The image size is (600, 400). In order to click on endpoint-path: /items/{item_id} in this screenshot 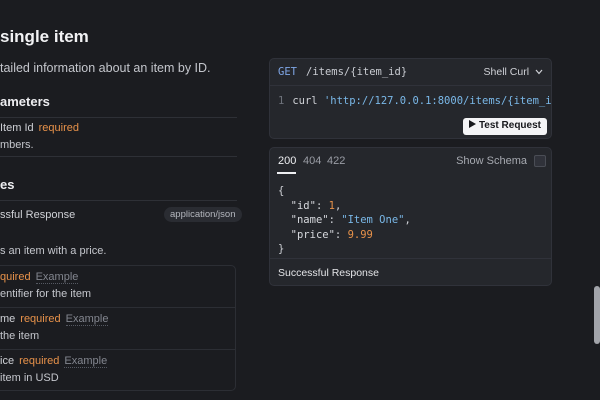, I will do `click(357, 72)`.